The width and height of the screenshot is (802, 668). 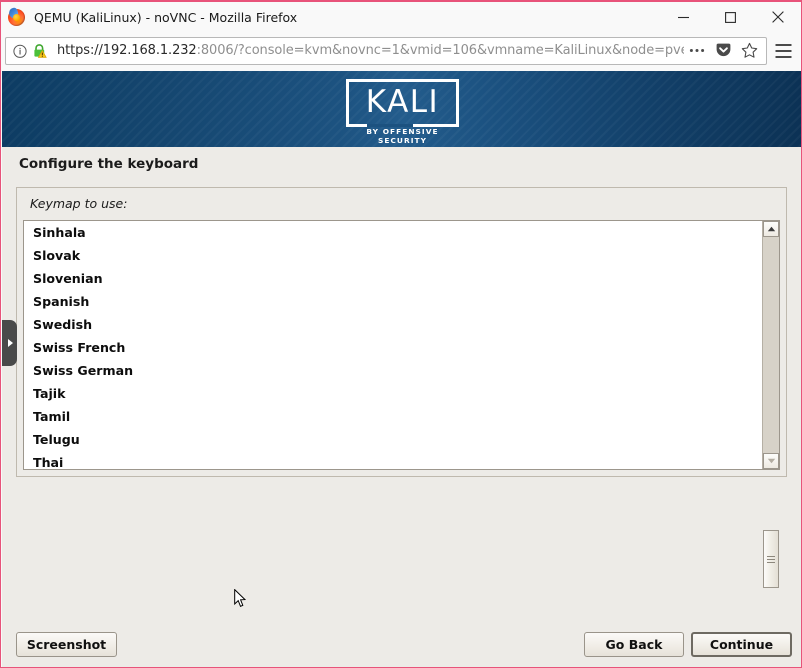 What do you see at coordinates (79, 203) in the screenshot?
I see `keymap-group-label: Keymap to use:` at bounding box center [79, 203].